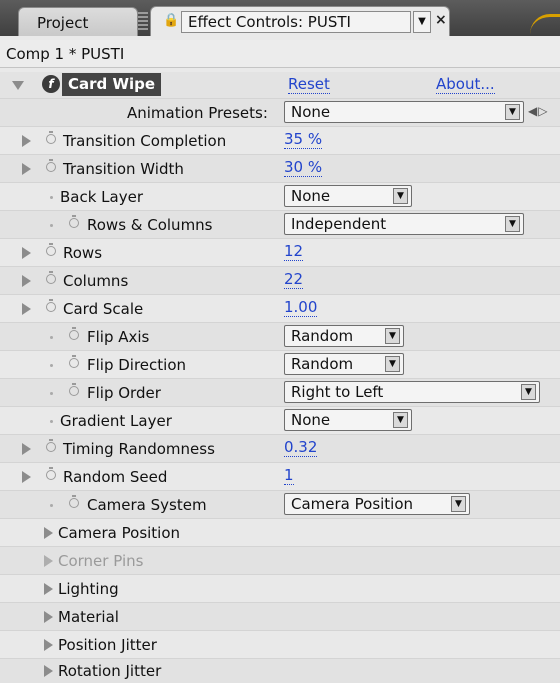  I want to click on effect-name: Card Wipe, so click(112, 84).